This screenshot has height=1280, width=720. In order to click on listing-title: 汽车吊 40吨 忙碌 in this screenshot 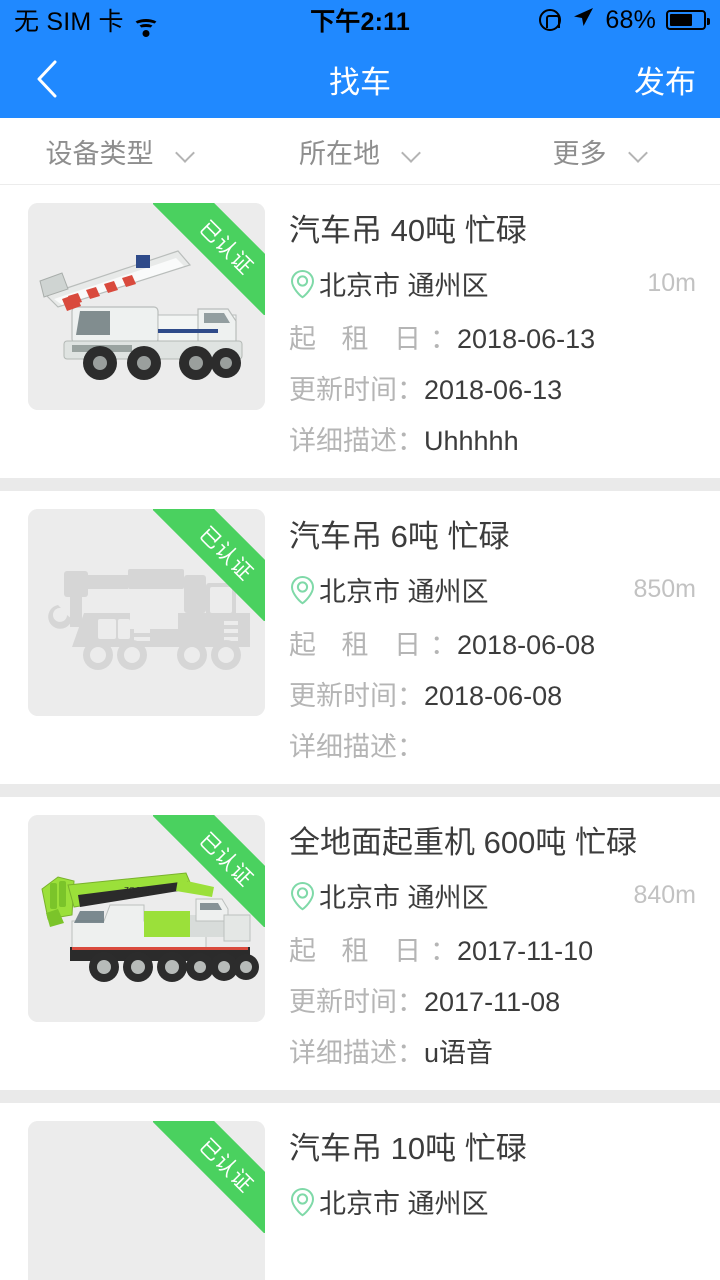, I will do `click(408, 230)`.